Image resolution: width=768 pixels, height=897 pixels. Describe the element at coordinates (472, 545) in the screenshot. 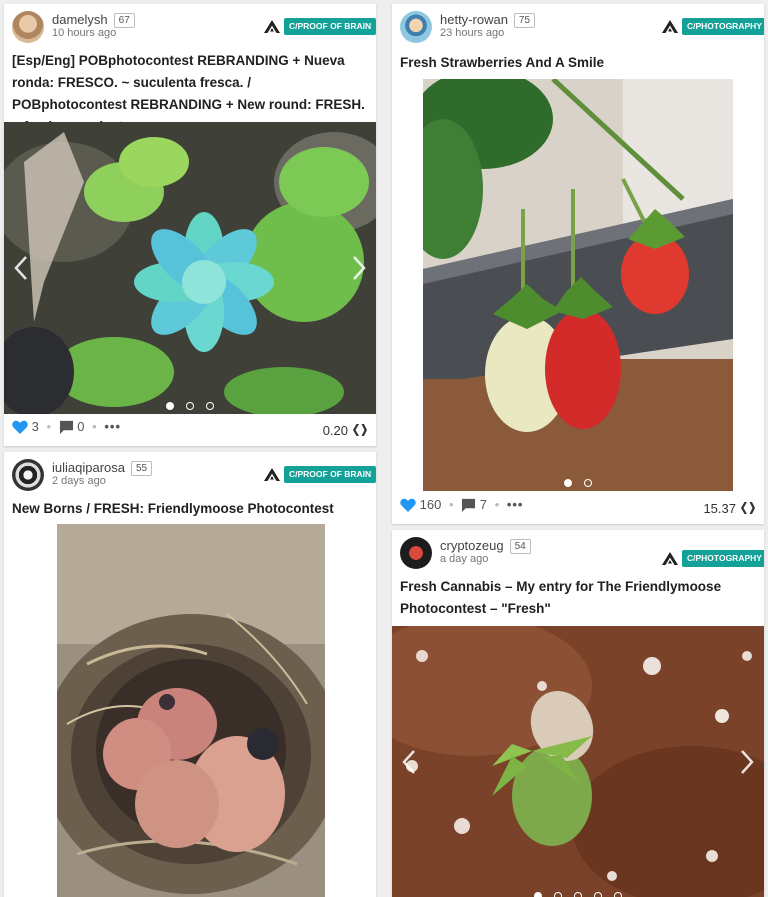

I see `author-name: cryptozeug` at that location.